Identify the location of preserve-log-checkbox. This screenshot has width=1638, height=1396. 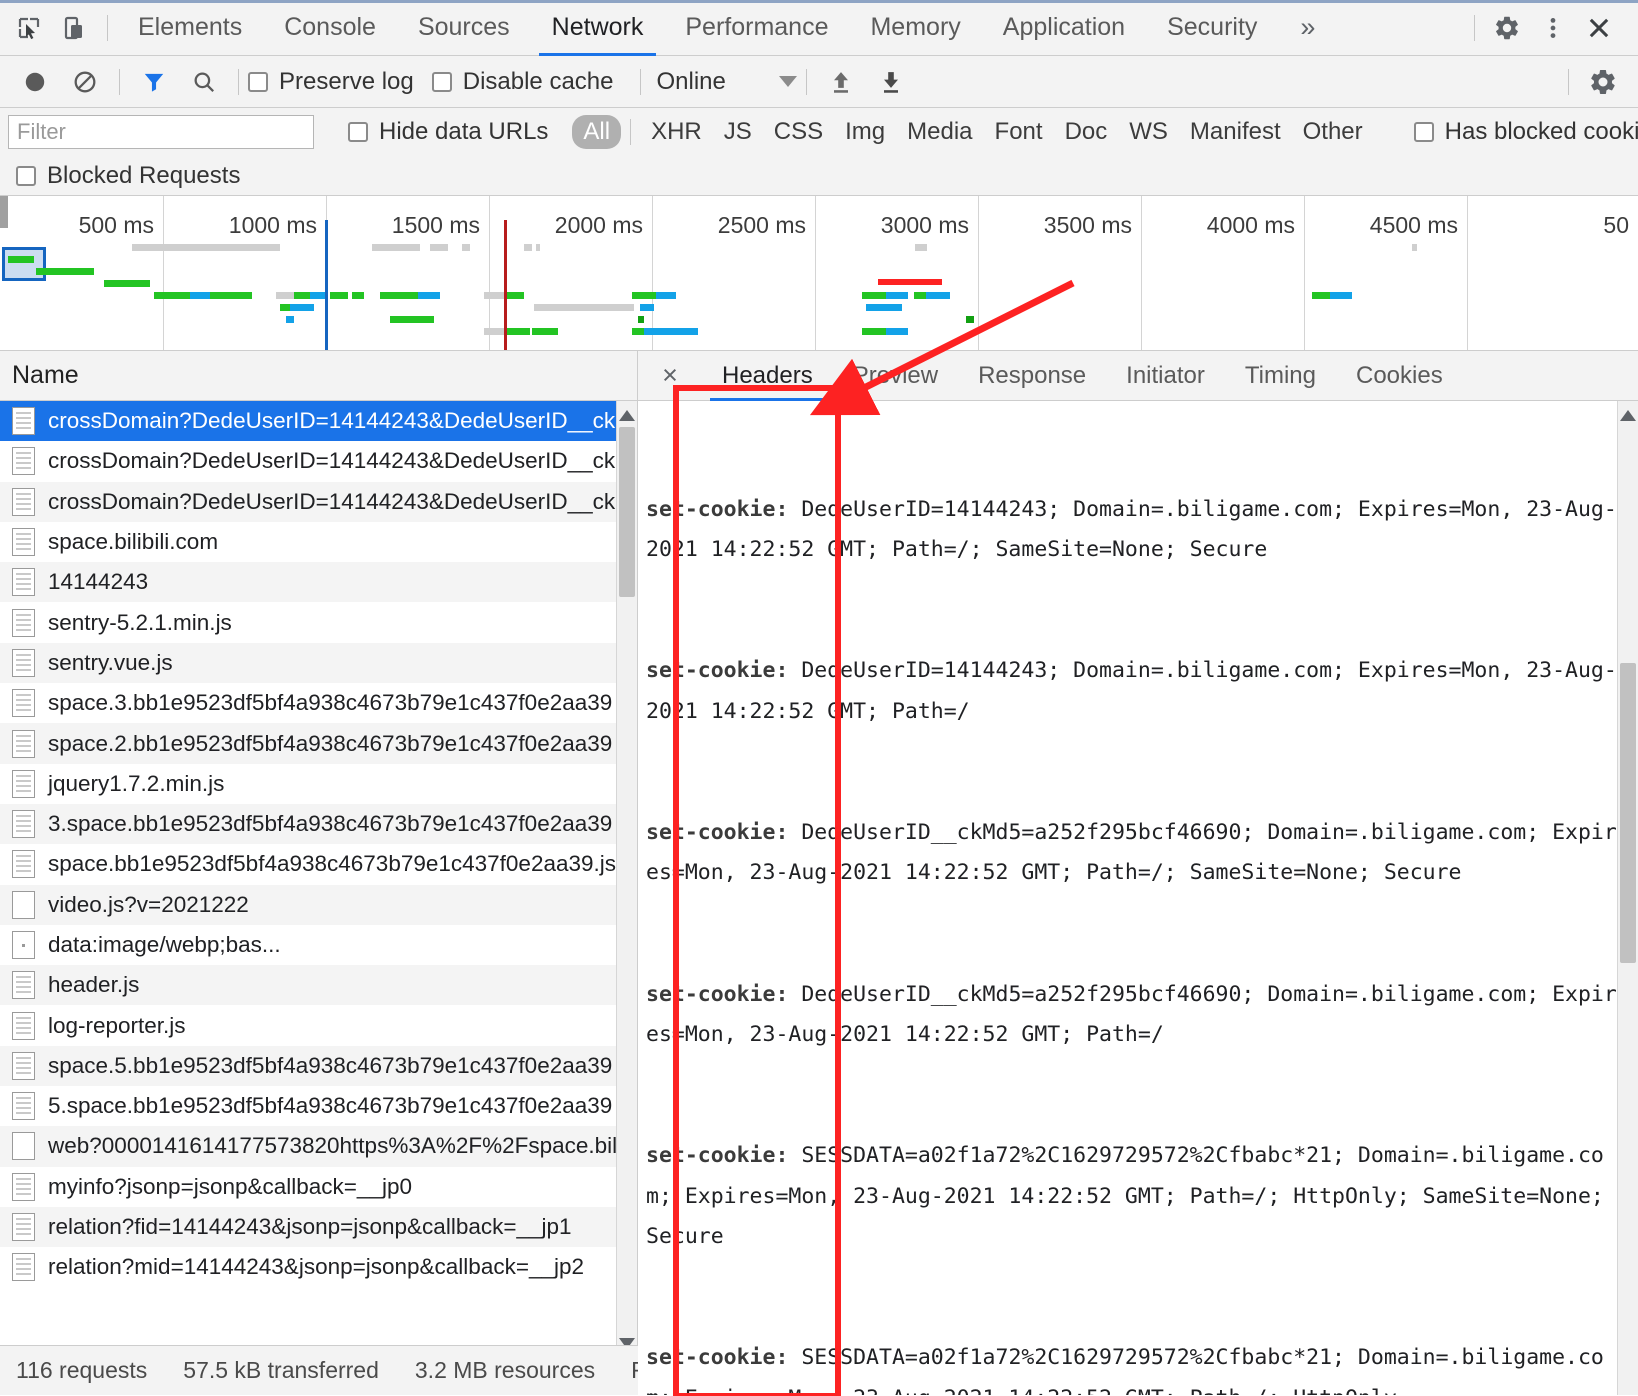
(258, 81).